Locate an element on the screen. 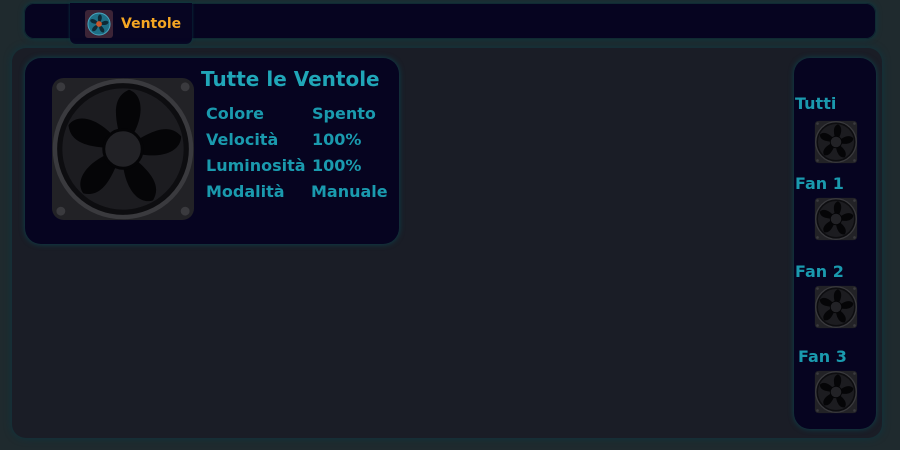  property-label: Luminosità is located at coordinates (256, 165).